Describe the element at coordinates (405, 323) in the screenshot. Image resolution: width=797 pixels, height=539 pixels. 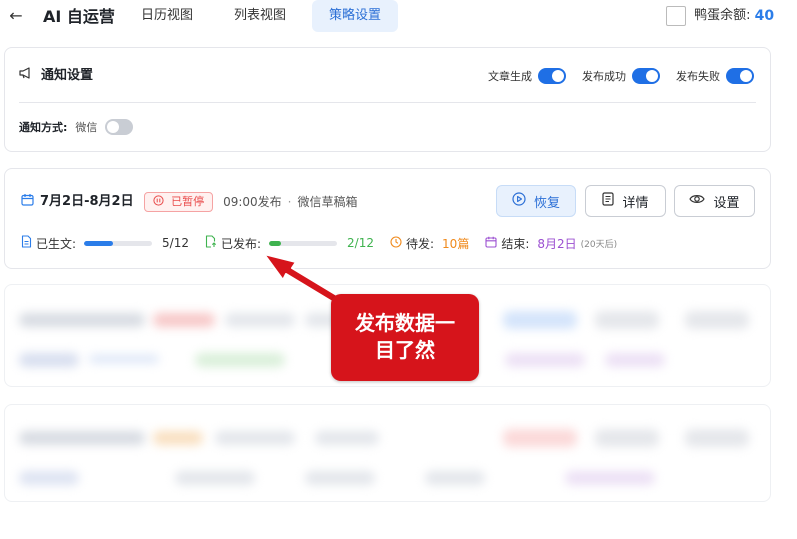
I see `callout-line-1: 发布数据一` at that location.